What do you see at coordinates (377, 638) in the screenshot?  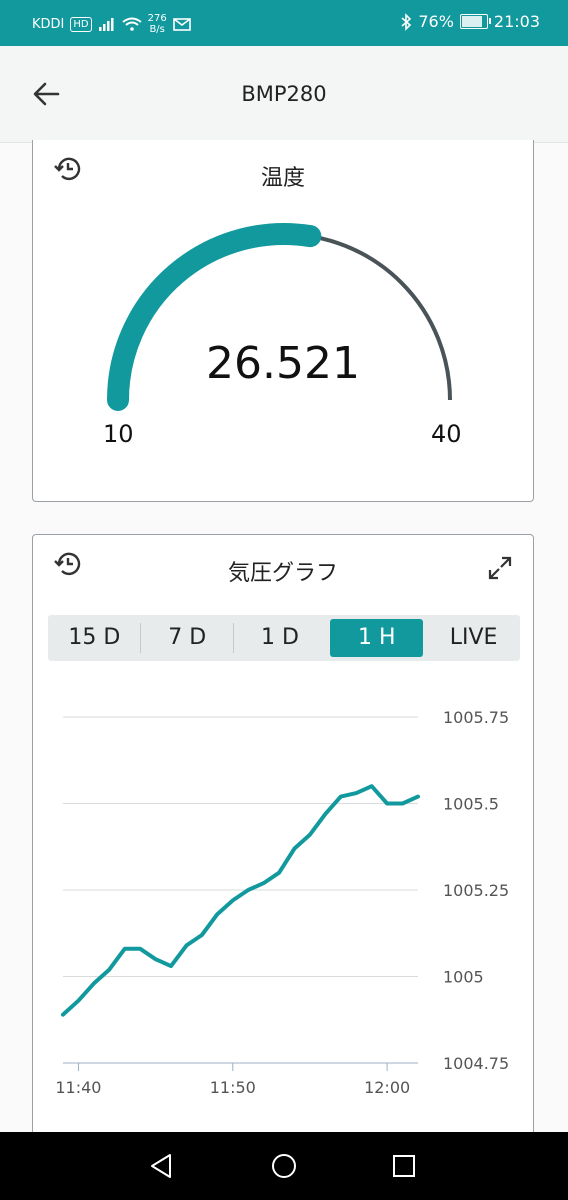 I see `tab-1h: 1 H` at bounding box center [377, 638].